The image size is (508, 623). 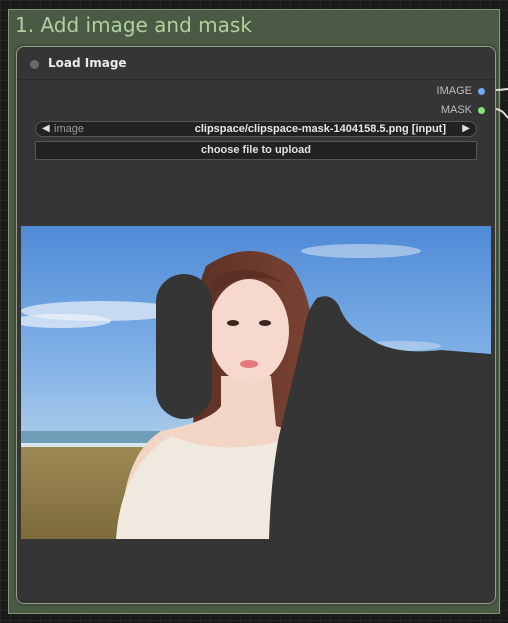 What do you see at coordinates (133, 25) in the screenshot?
I see `group-title: 1. Add image and mask` at bounding box center [133, 25].